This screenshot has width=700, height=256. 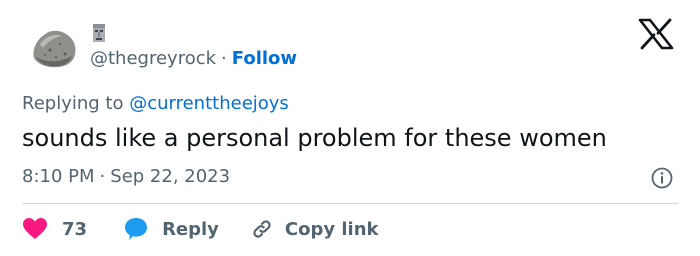 What do you see at coordinates (35, 228) in the screenshot?
I see `heart-icon` at bounding box center [35, 228].